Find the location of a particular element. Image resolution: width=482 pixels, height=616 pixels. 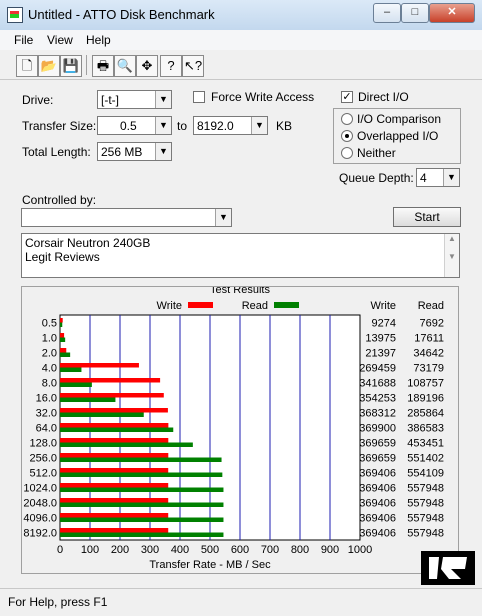

description-line-1: Corsair Neutron 240GB is located at coordinates (88, 243).